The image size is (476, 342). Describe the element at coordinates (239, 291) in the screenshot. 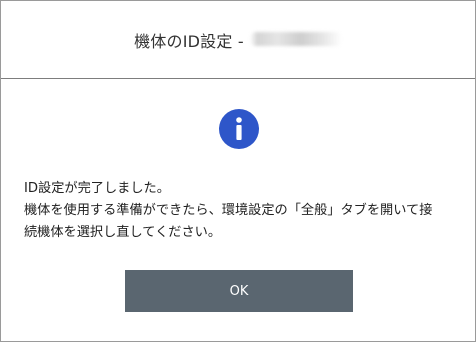

I see `ok-button: OK` at that location.